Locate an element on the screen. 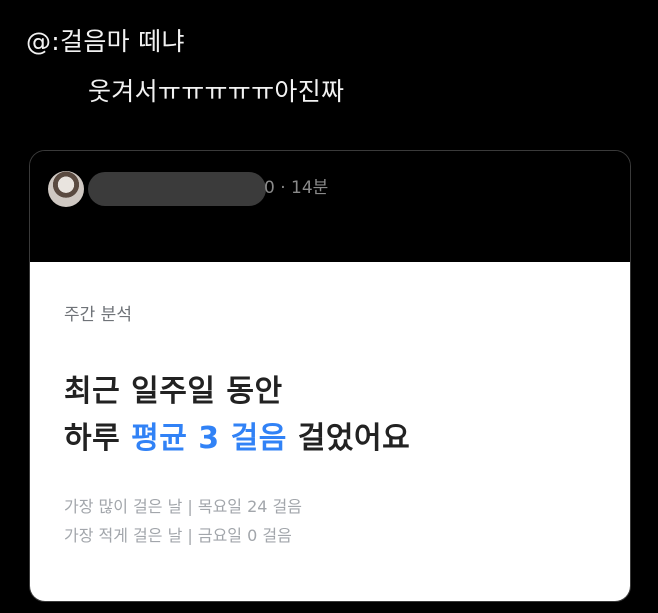 This screenshot has height=613, width=658. tweet-text: @:걸음마 떼냐 웃겨서ㅠㅠㅠㅠㅠ아진짜 is located at coordinates (185, 67).